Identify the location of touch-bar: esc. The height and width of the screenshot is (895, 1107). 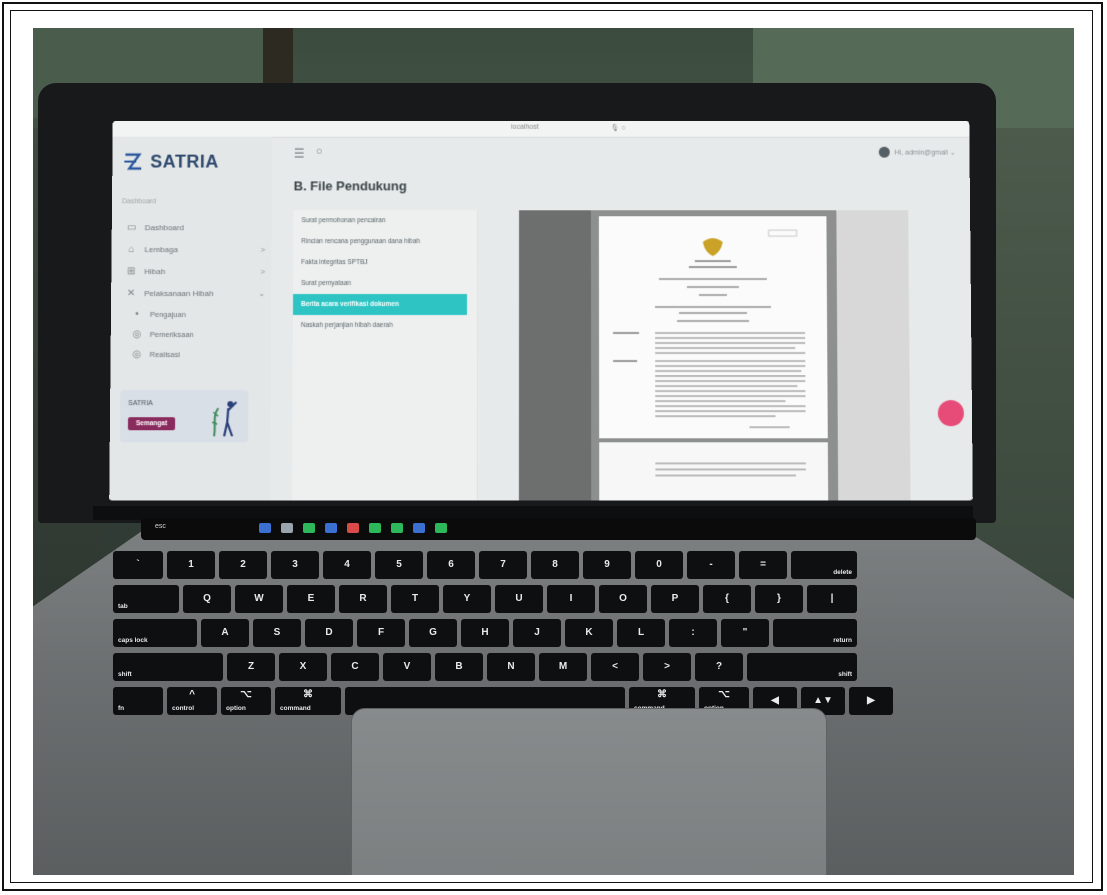
(558, 529).